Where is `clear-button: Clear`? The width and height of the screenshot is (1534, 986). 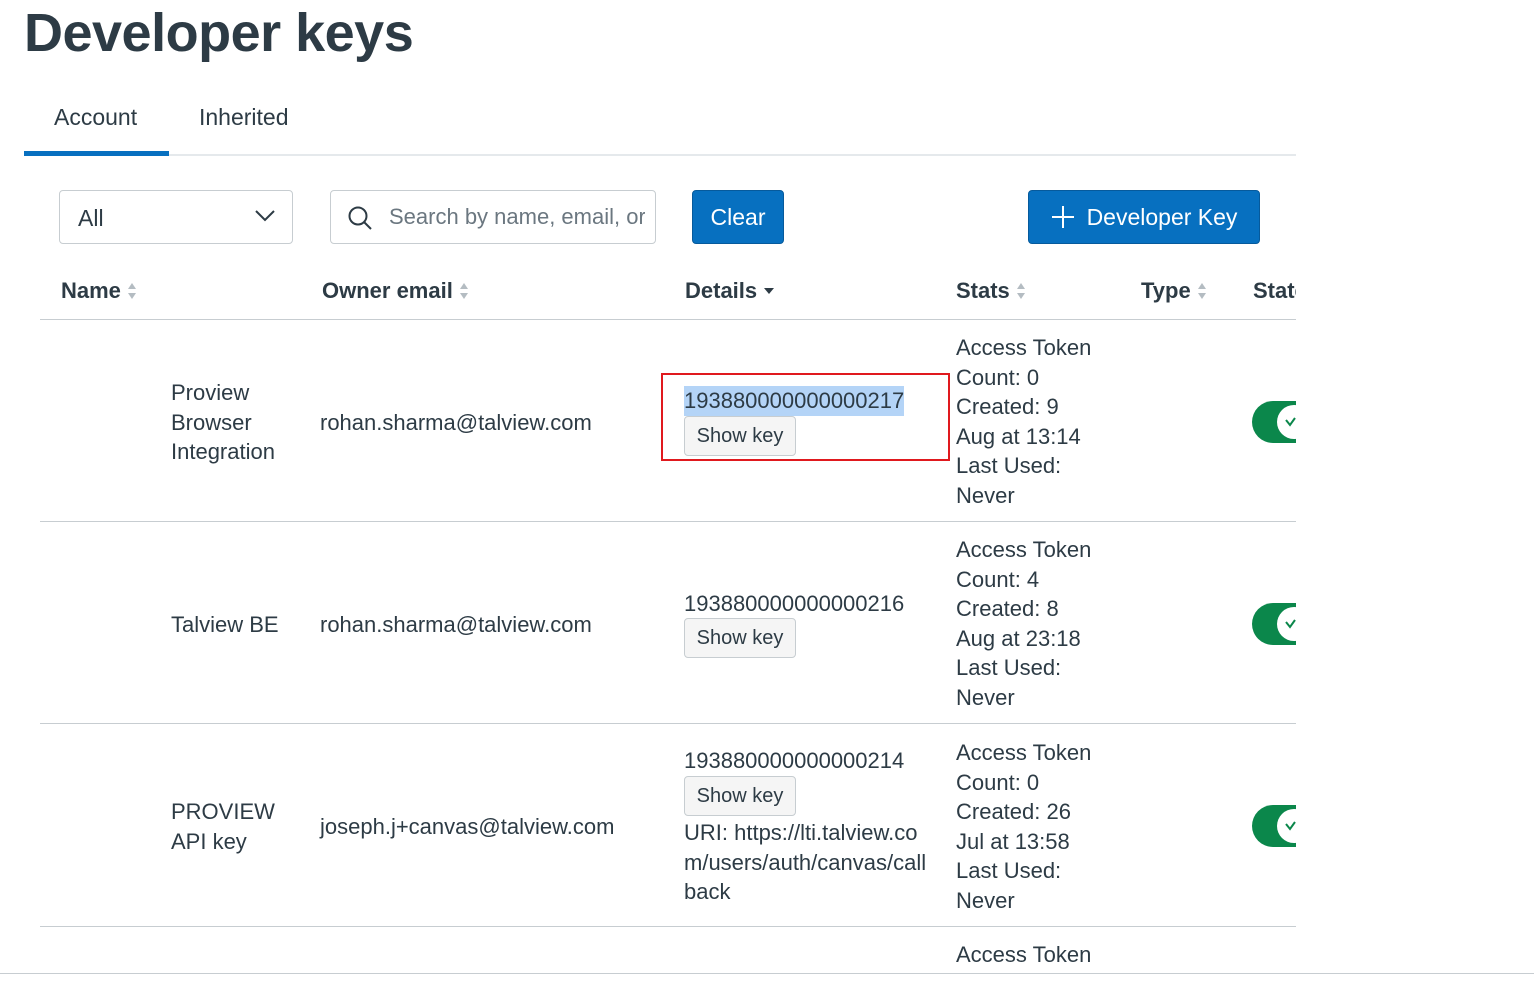 clear-button: Clear is located at coordinates (738, 217).